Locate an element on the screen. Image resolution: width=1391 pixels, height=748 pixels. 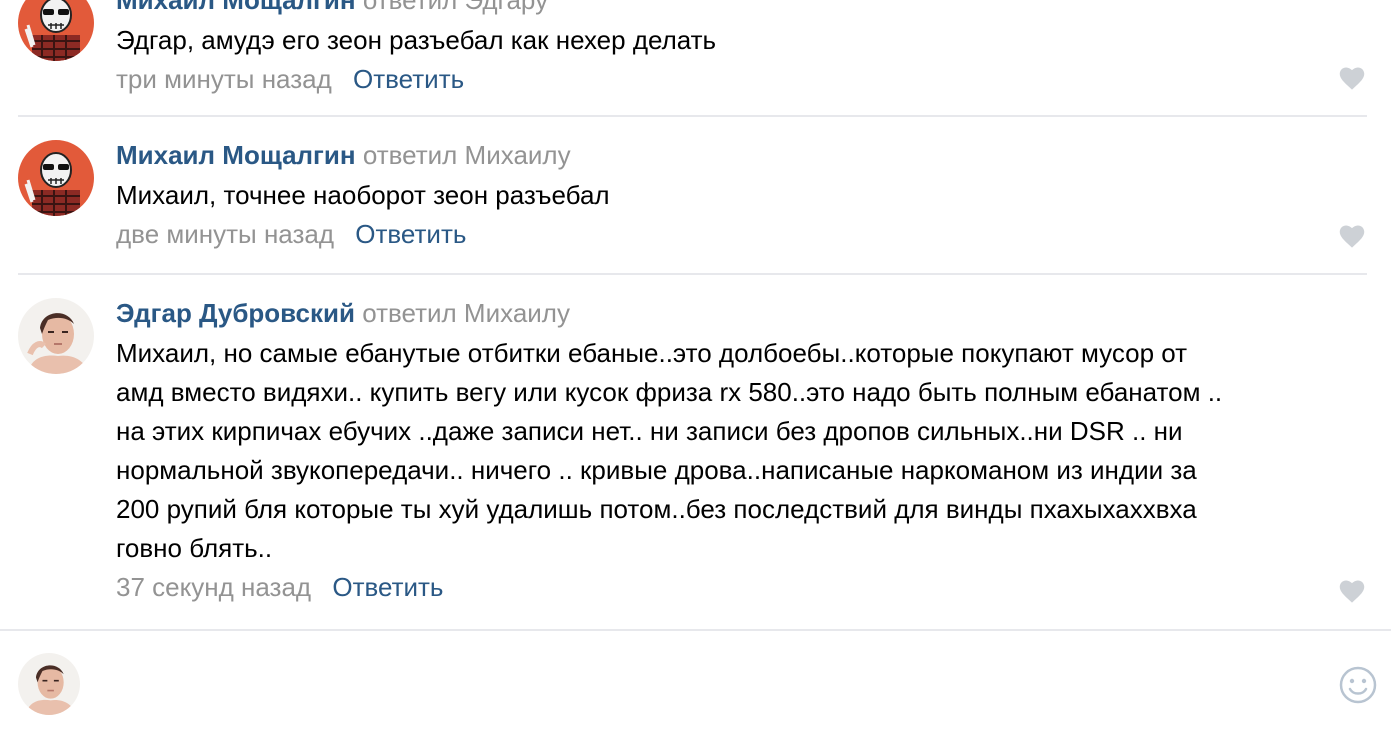
comment-text: Михаил, точнее наоборот зеон разъебал is located at coordinates (363, 195).